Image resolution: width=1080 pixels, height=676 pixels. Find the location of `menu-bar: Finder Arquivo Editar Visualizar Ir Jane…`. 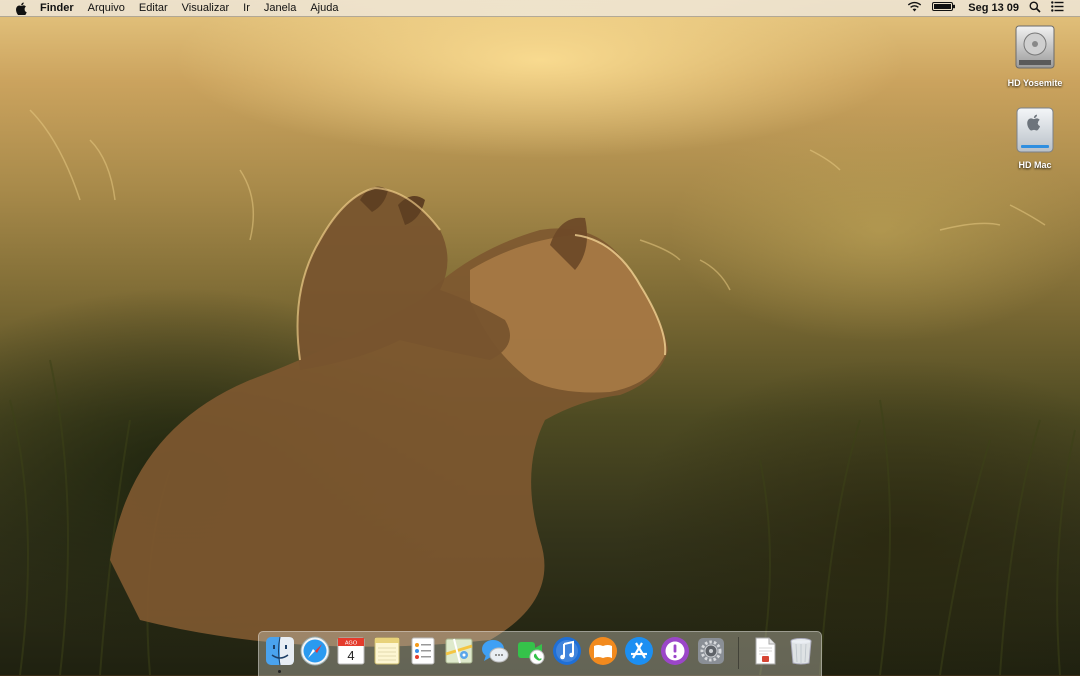

menu-bar: Finder Arquivo Editar Visualizar Ir Jane… is located at coordinates (540, 8).